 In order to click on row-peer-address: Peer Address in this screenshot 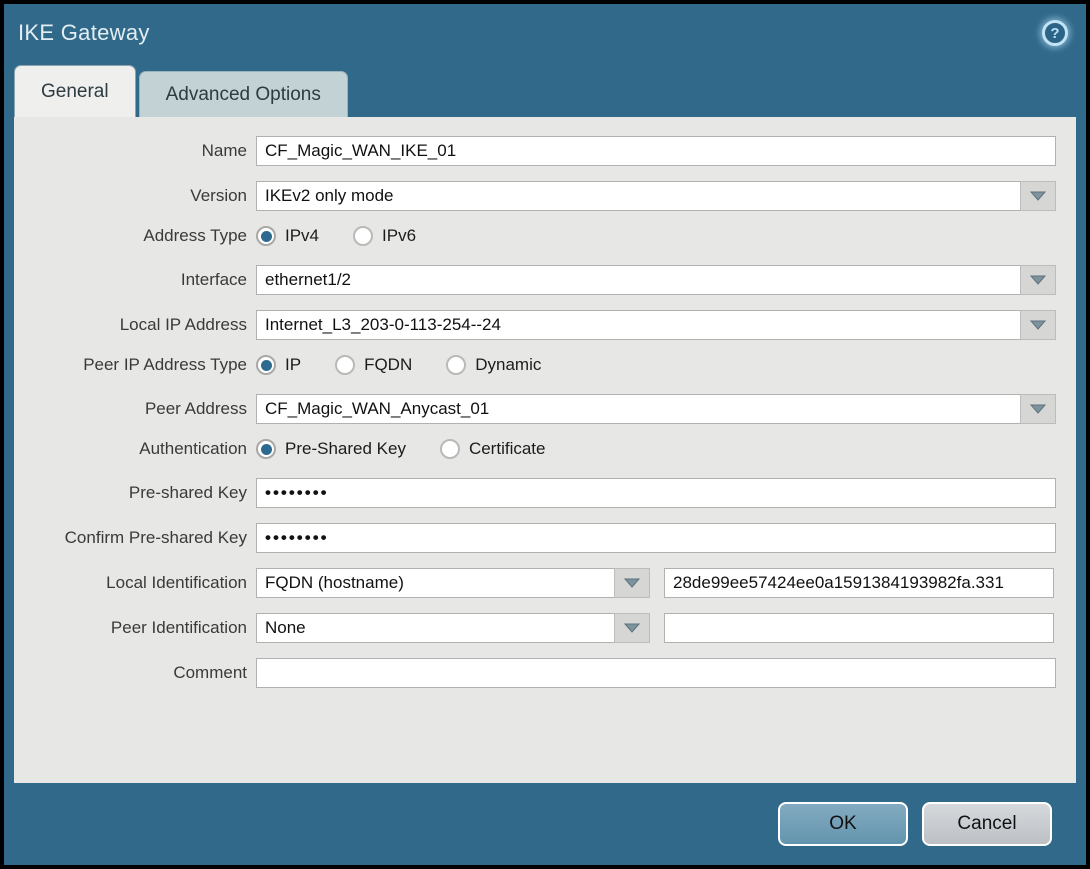, I will do `click(545, 409)`.